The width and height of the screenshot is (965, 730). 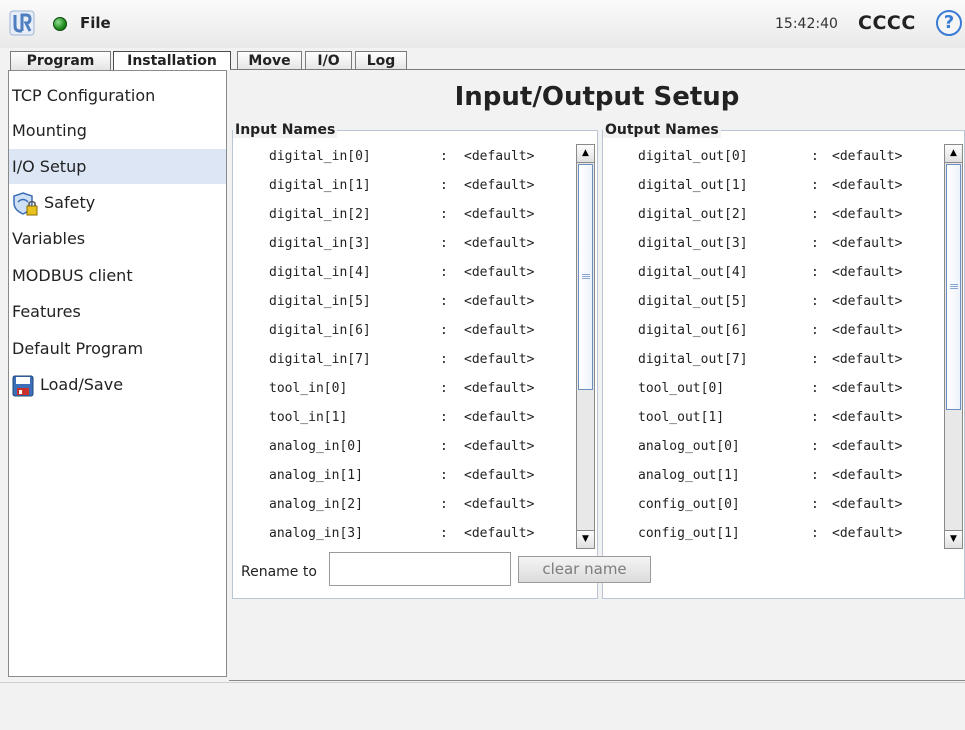 I want to click on scroll-grip-line, so click(x=954, y=286).